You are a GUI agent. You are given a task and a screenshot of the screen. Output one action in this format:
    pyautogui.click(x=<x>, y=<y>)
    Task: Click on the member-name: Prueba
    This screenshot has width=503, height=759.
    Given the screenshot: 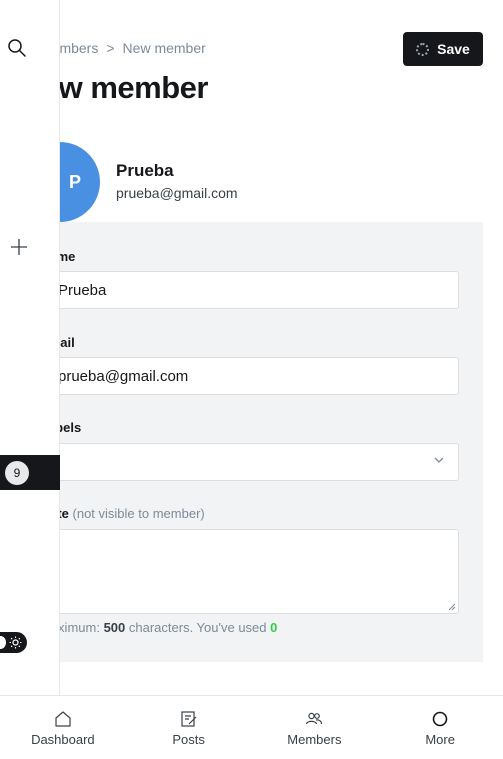 What is the action you would take?
    pyautogui.click(x=145, y=170)
    